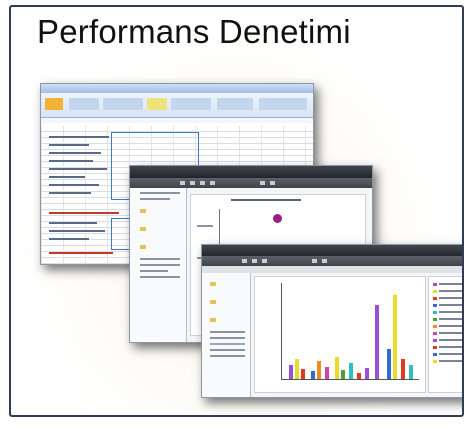 The image size is (467, 427). Describe the element at coordinates (177, 105) in the screenshot. I see `ribbon-toolbar` at that location.